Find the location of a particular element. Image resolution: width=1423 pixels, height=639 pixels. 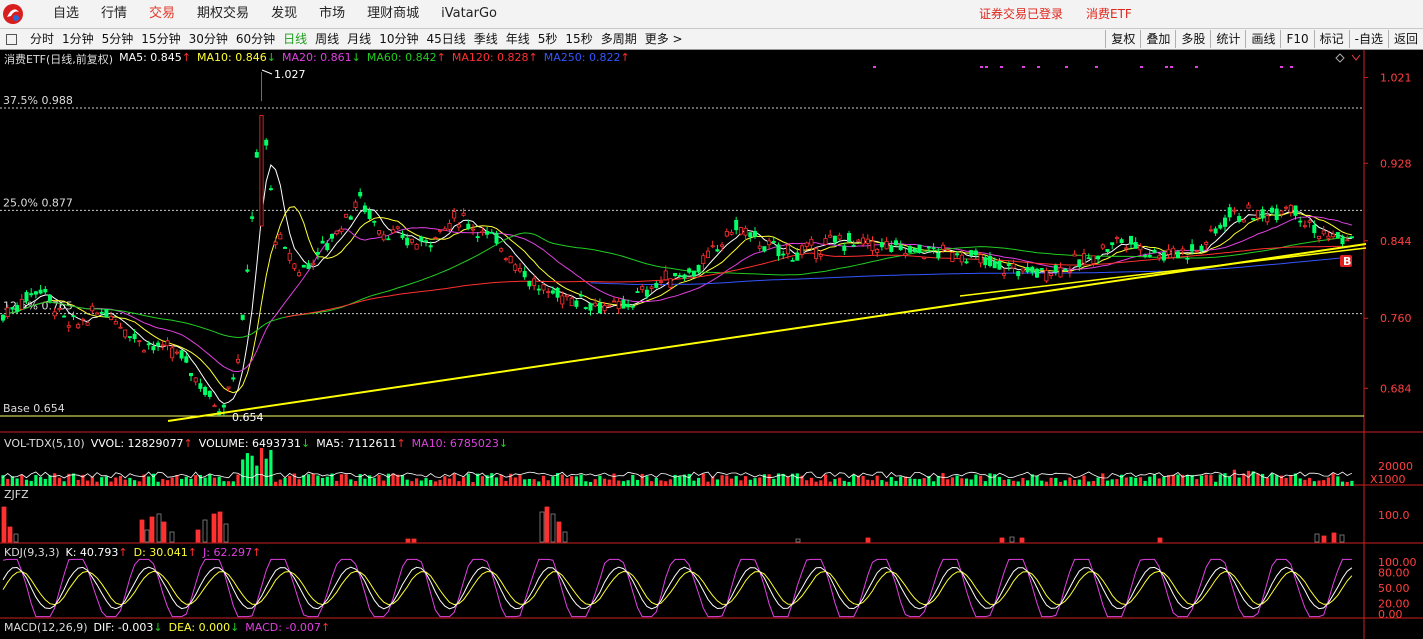

signal-dot is located at coordinates (981, 67).